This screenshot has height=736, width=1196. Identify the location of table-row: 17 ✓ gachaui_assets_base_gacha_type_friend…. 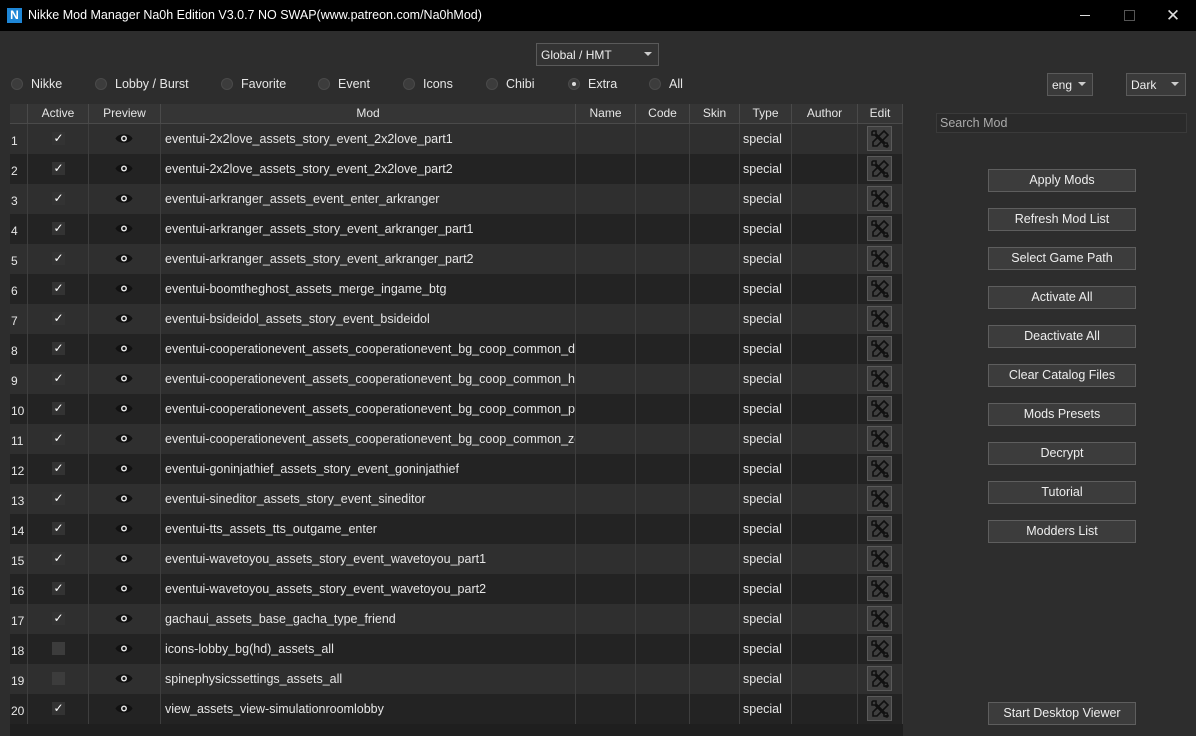
(456, 619).